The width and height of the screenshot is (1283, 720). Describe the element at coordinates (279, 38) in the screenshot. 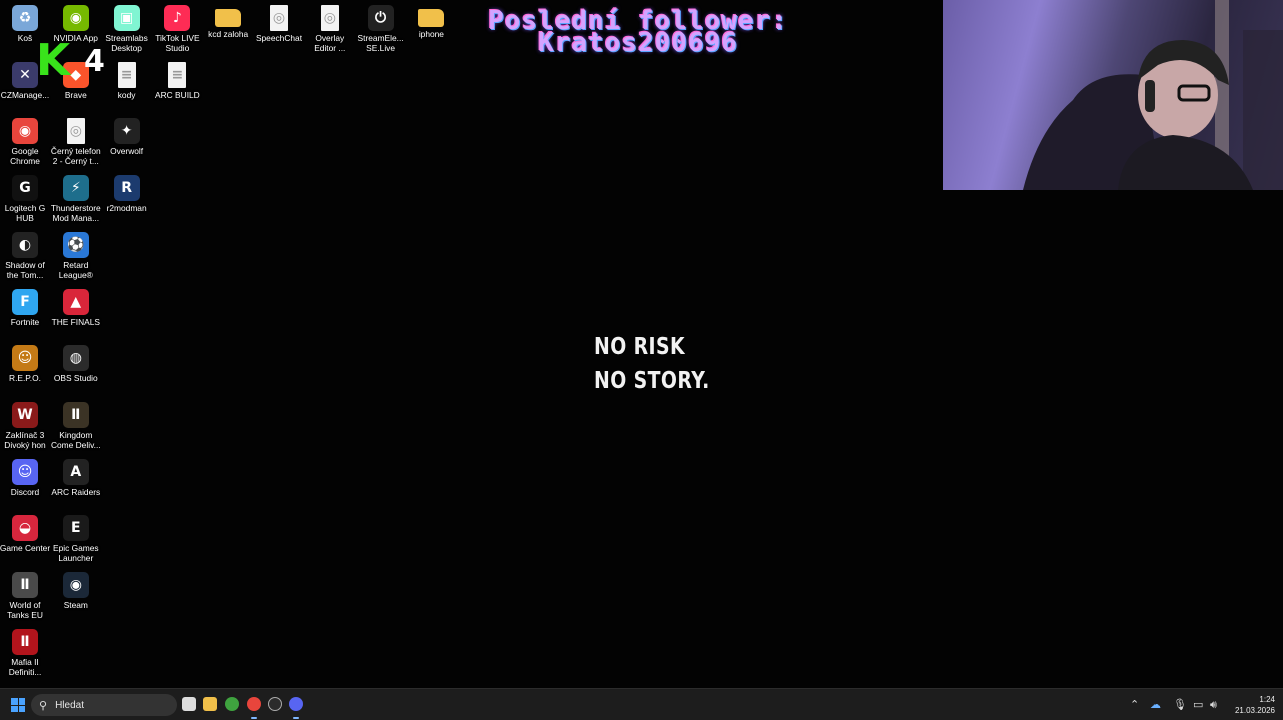

I see `desktop-shortcut-label: SpeechChat` at that location.